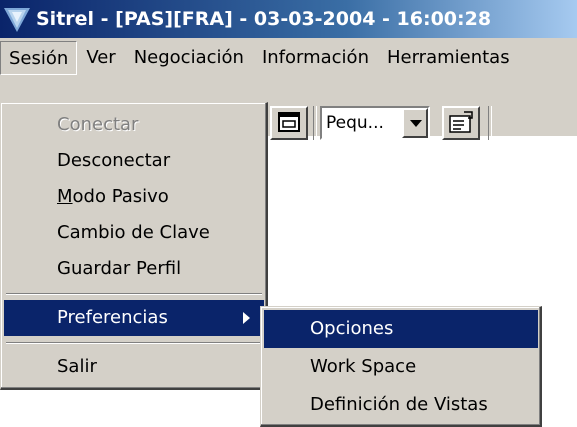 This screenshot has width=577, height=427. I want to click on menu-item-preferencias: Preferencias, so click(134, 318).